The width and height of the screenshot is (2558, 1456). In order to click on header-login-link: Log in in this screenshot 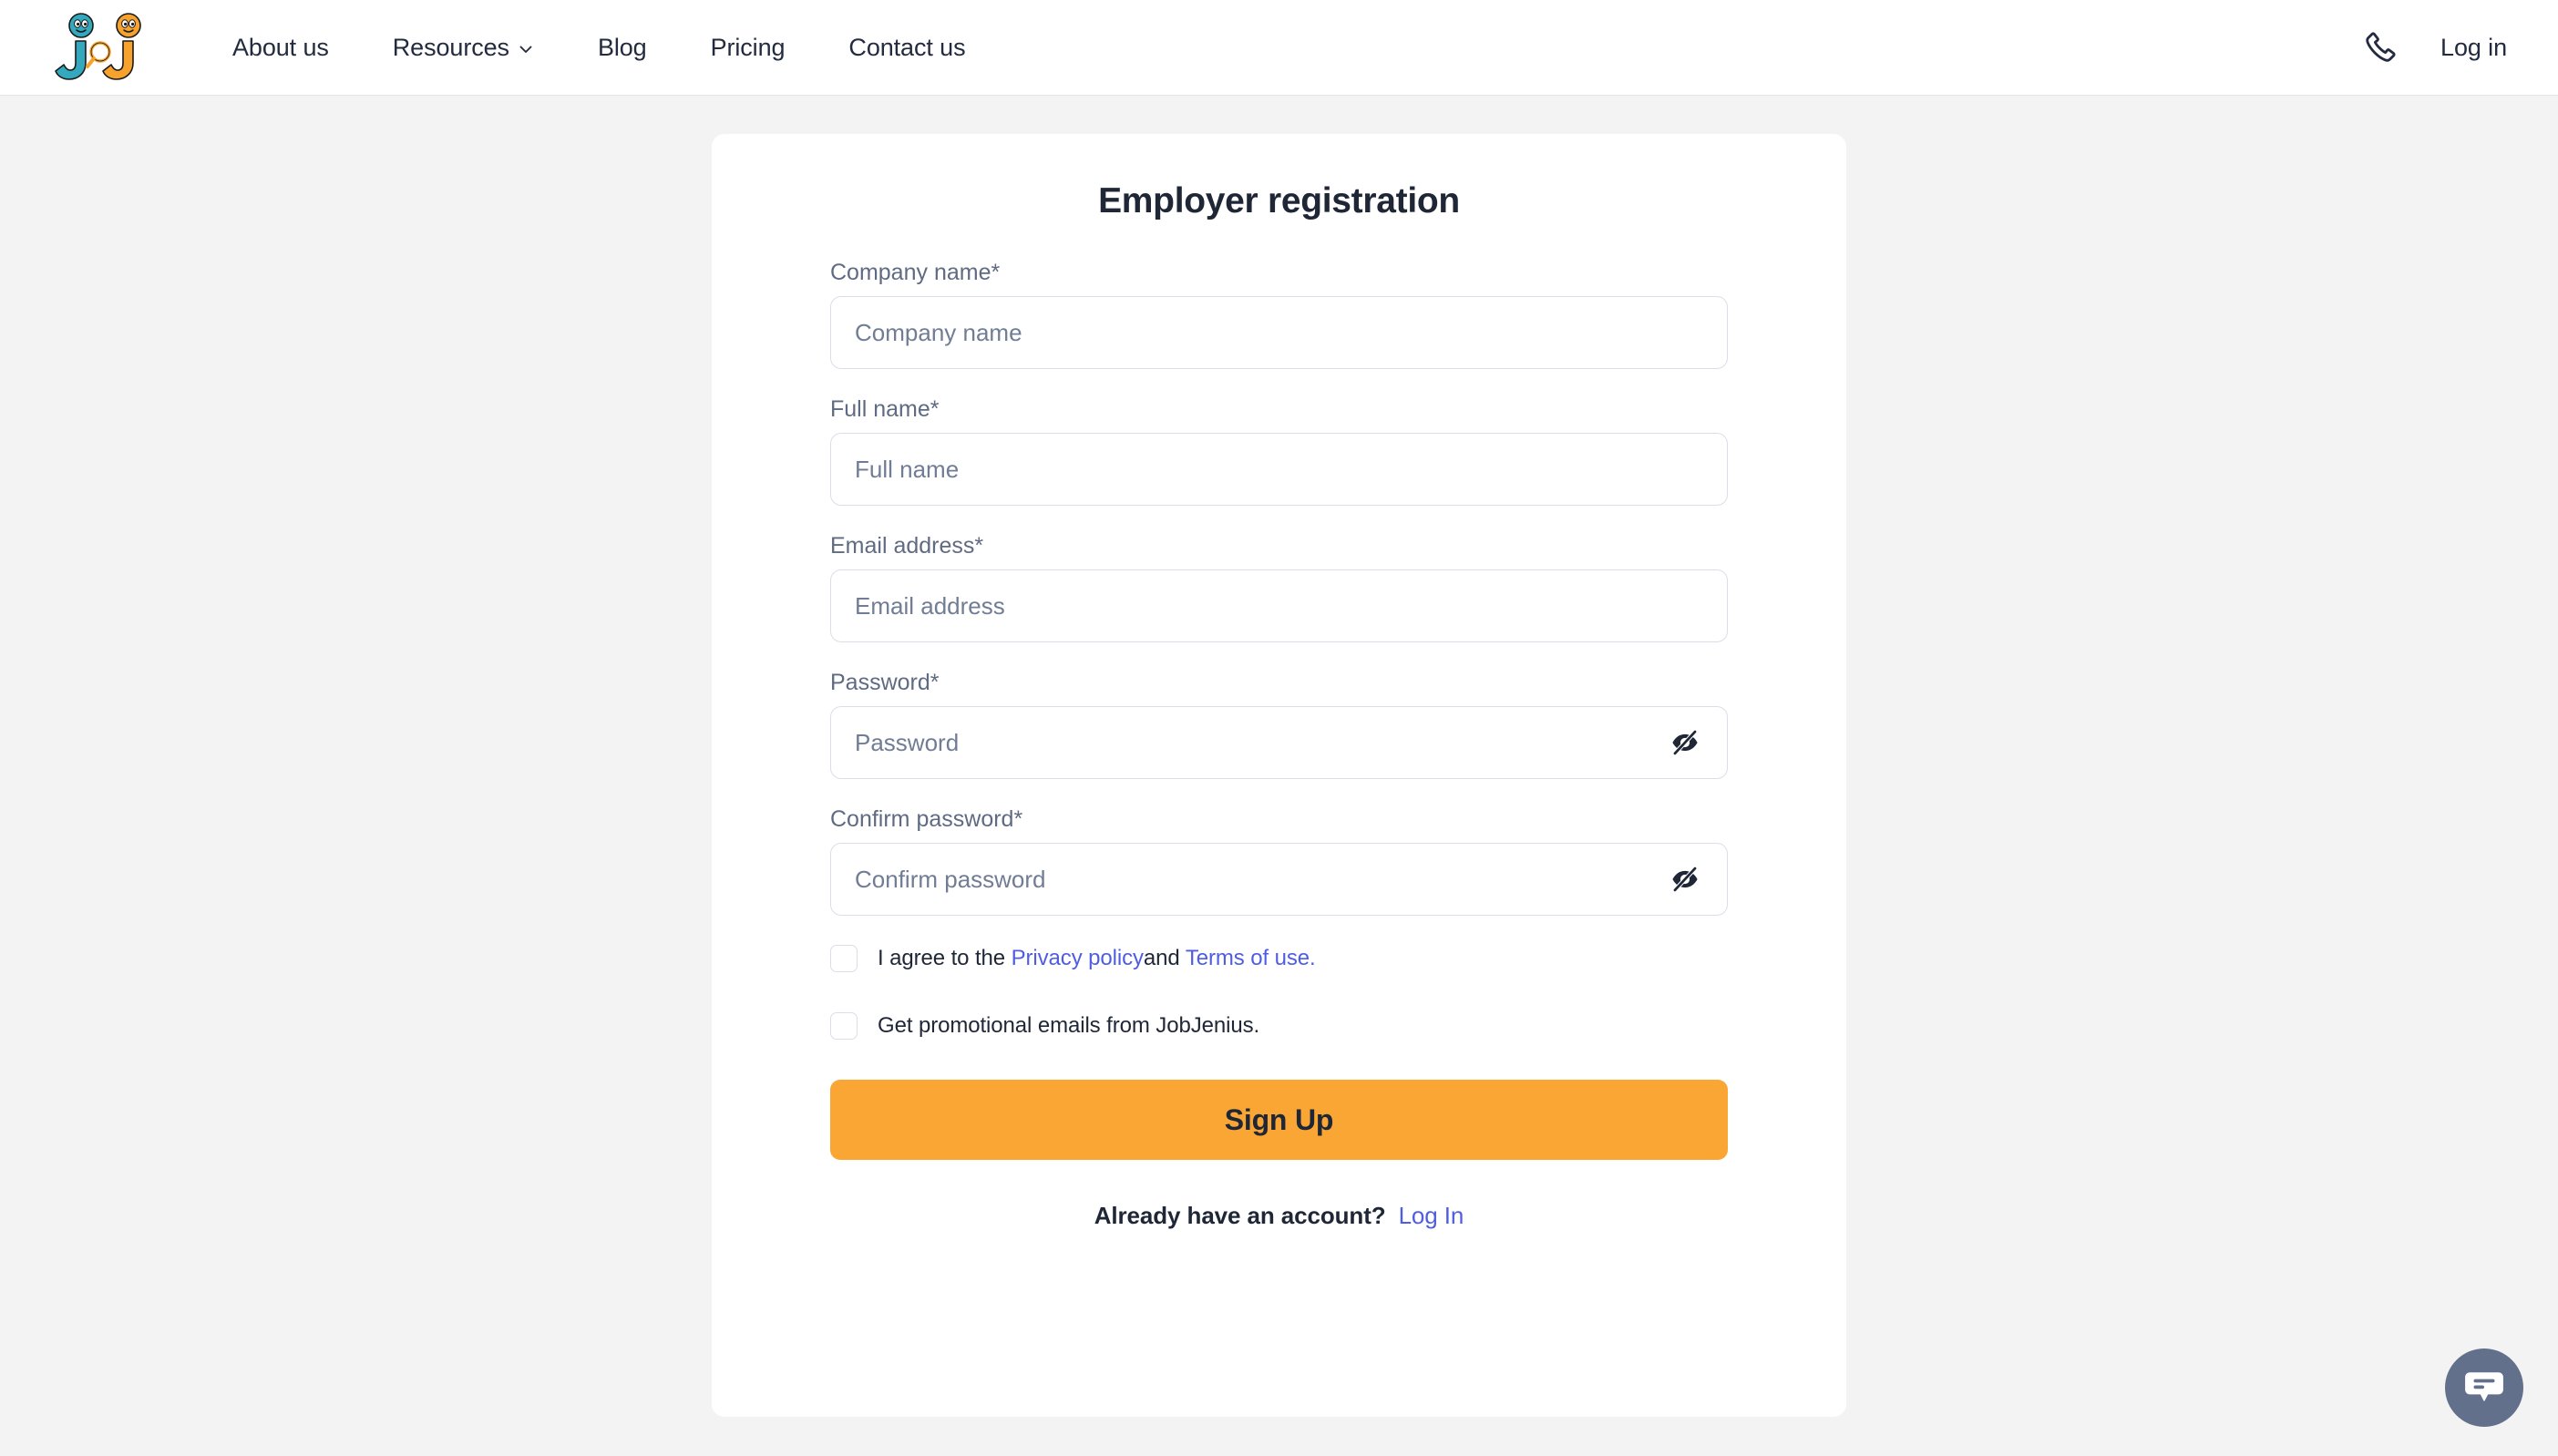, I will do `click(2473, 48)`.